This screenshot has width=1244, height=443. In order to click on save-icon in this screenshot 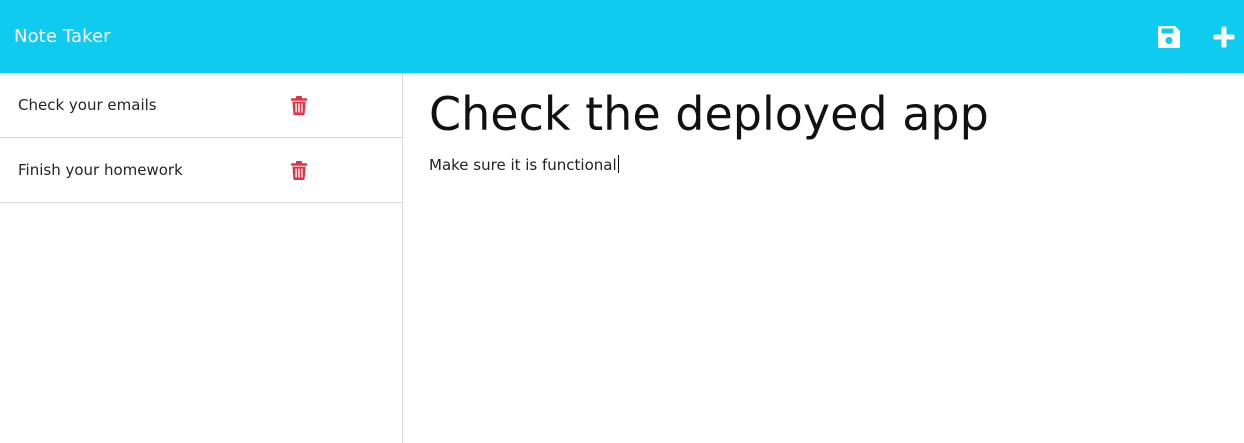, I will do `click(1169, 37)`.